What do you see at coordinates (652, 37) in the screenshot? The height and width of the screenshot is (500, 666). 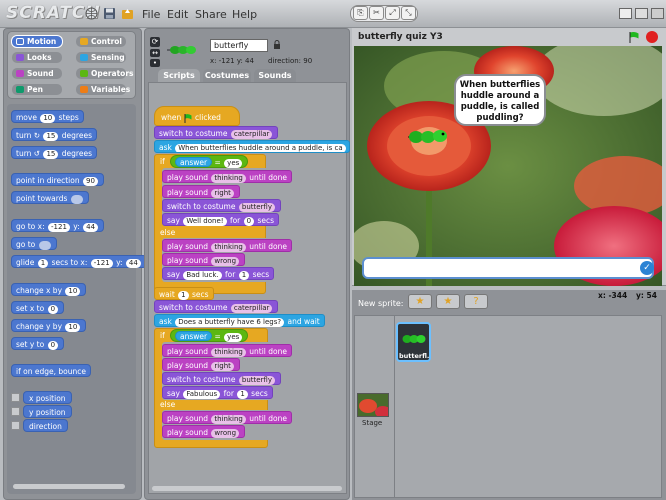 I see `stop-icon` at bounding box center [652, 37].